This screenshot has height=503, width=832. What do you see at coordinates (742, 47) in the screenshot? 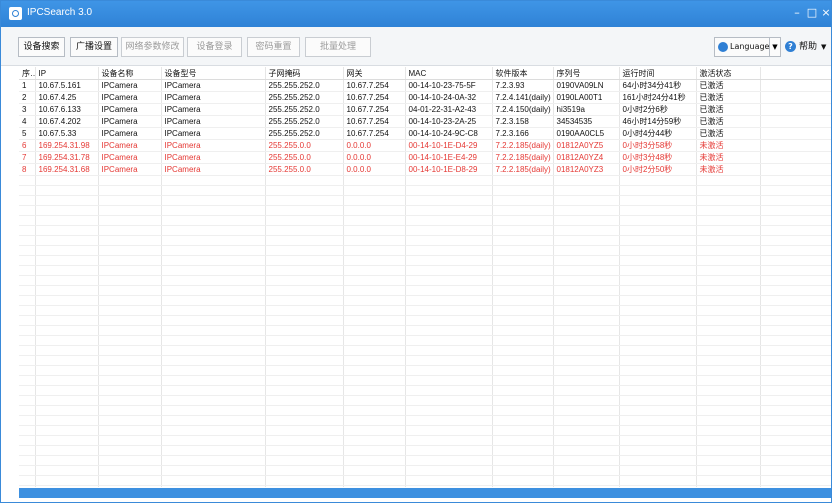
I see `language-button: Language` at bounding box center [742, 47].